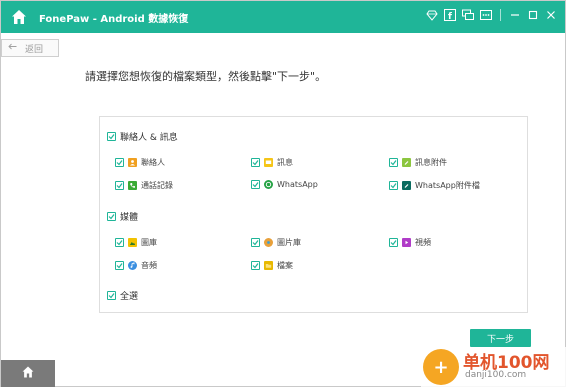 The width and height of the screenshot is (566, 387). I want to click on item-whatsapp-attachments: WhatsApp附件檔, so click(434, 185).